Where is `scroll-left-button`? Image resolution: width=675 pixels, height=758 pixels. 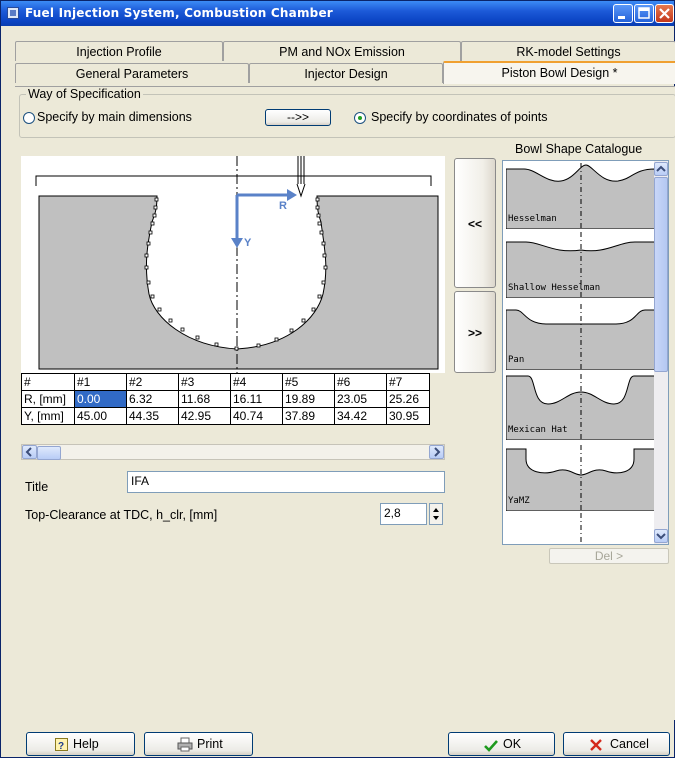 scroll-left-button is located at coordinates (29, 452).